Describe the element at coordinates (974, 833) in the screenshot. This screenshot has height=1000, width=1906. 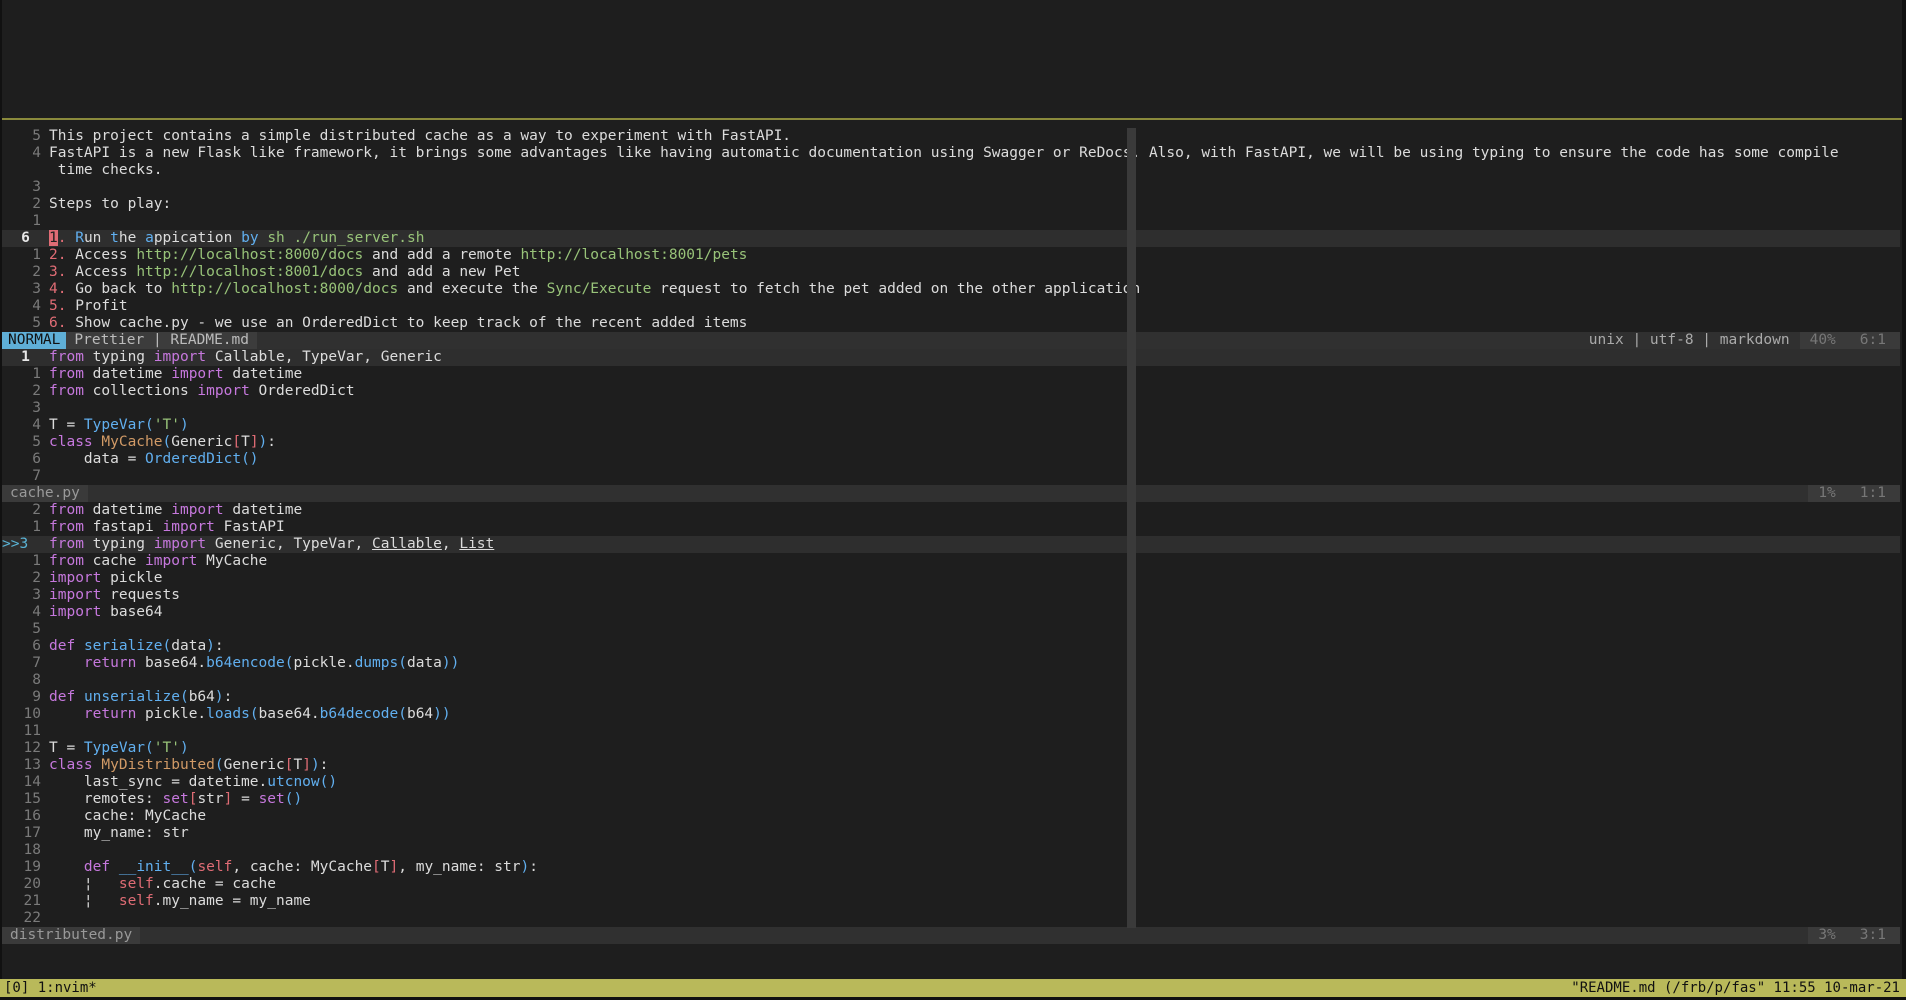
I see `line-text: my_name: str` at that location.